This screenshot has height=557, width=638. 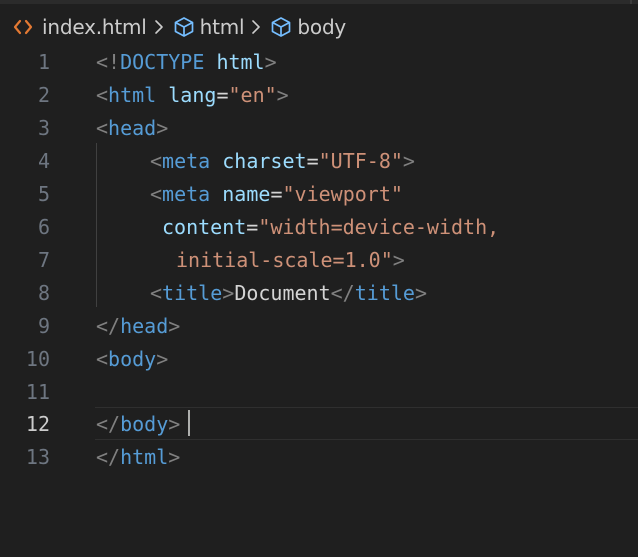 What do you see at coordinates (37, 424) in the screenshot?
I see `line-number-active: 12` at bounding box center [37, 424].